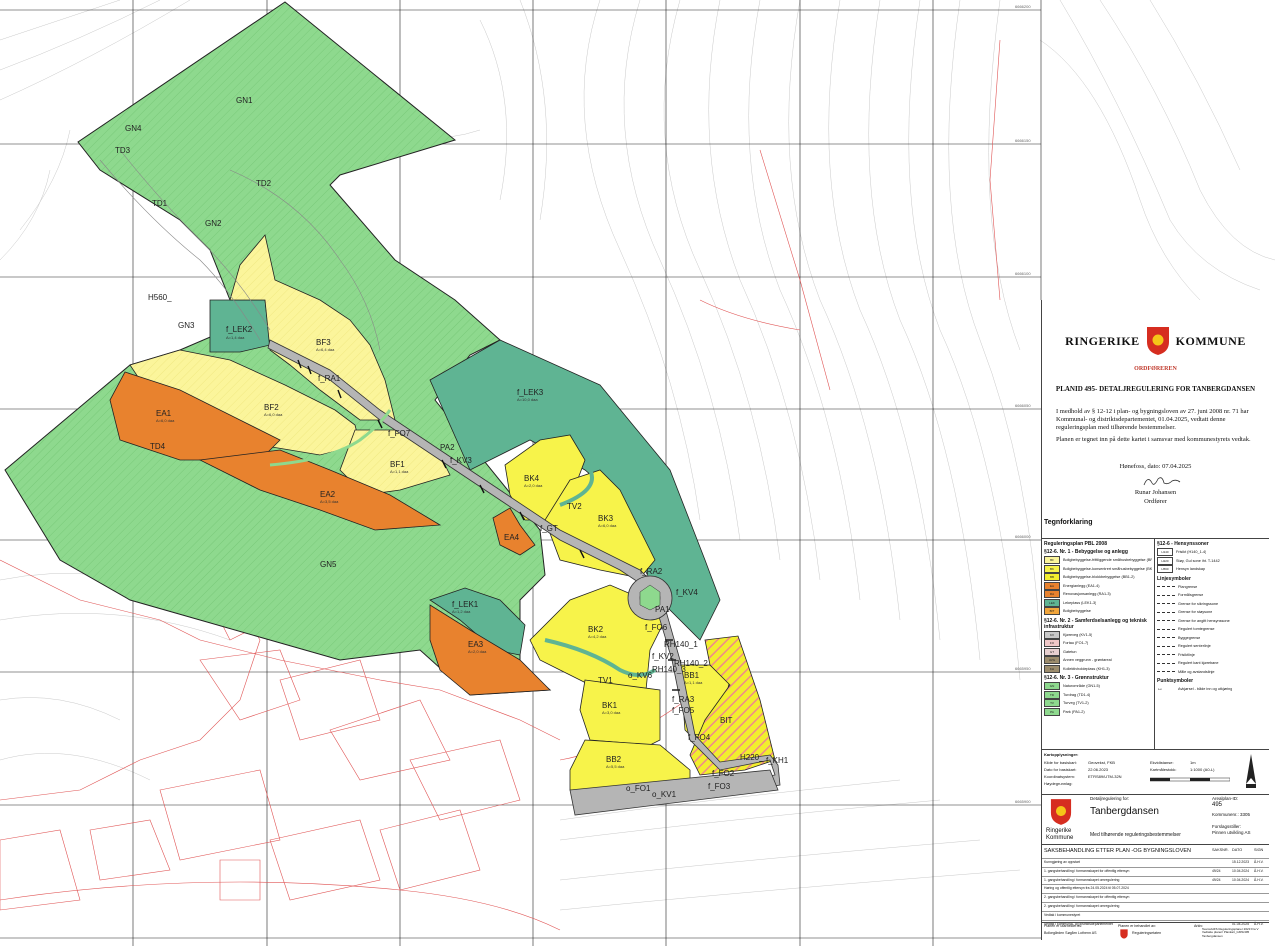 This screenshot has width=1275, height=946. What do you see at coordinates (1212, 612) in the screenshot?
I see `legend-line: Grense for støysone` at bounding box center [1212, 612].